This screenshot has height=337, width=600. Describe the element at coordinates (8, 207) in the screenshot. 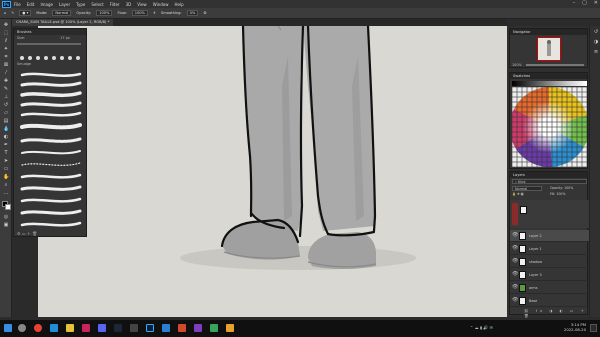

I see `background-color-swatch` at that location.